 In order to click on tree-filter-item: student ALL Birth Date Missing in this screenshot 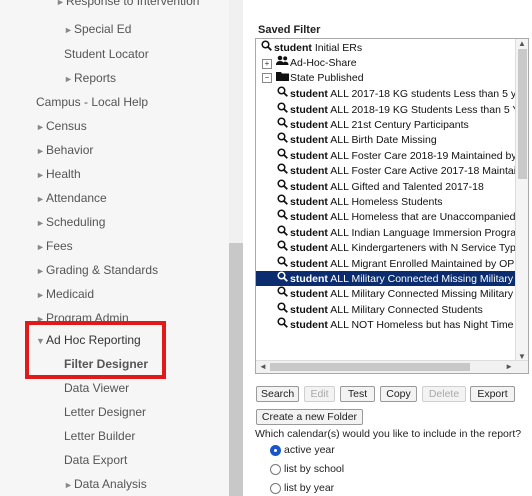, I will do `click(392, 140)`.